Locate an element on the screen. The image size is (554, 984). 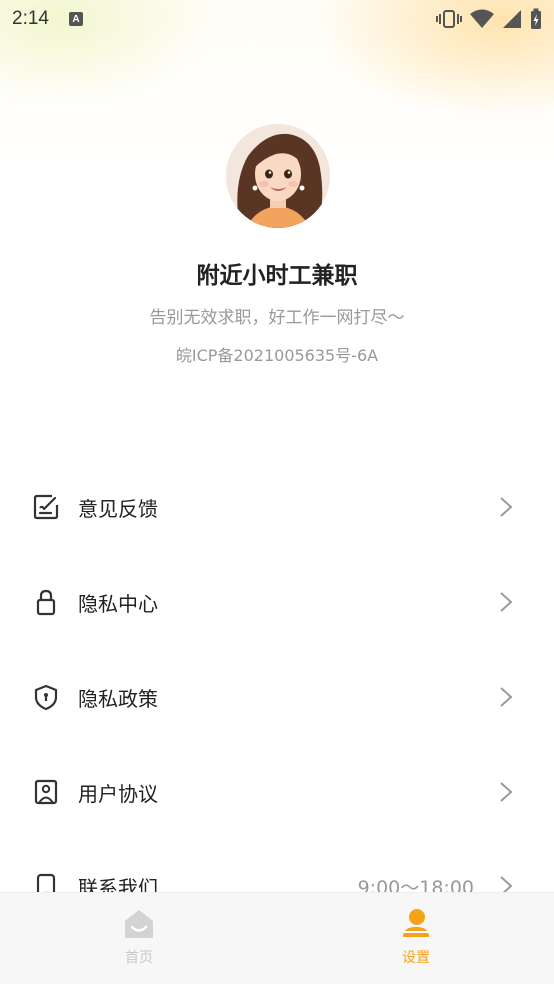
bottom-nav: 首页 设置 is located at coordinates (277, 938).